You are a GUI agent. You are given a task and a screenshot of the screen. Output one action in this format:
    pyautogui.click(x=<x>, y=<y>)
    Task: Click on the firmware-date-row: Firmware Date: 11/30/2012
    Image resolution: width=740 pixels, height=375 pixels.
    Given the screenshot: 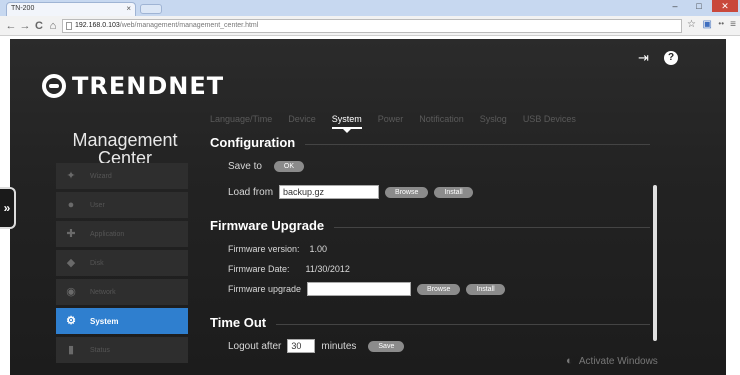 What is the action you would take?
    pyautogui.click(x=430, y=269)
    